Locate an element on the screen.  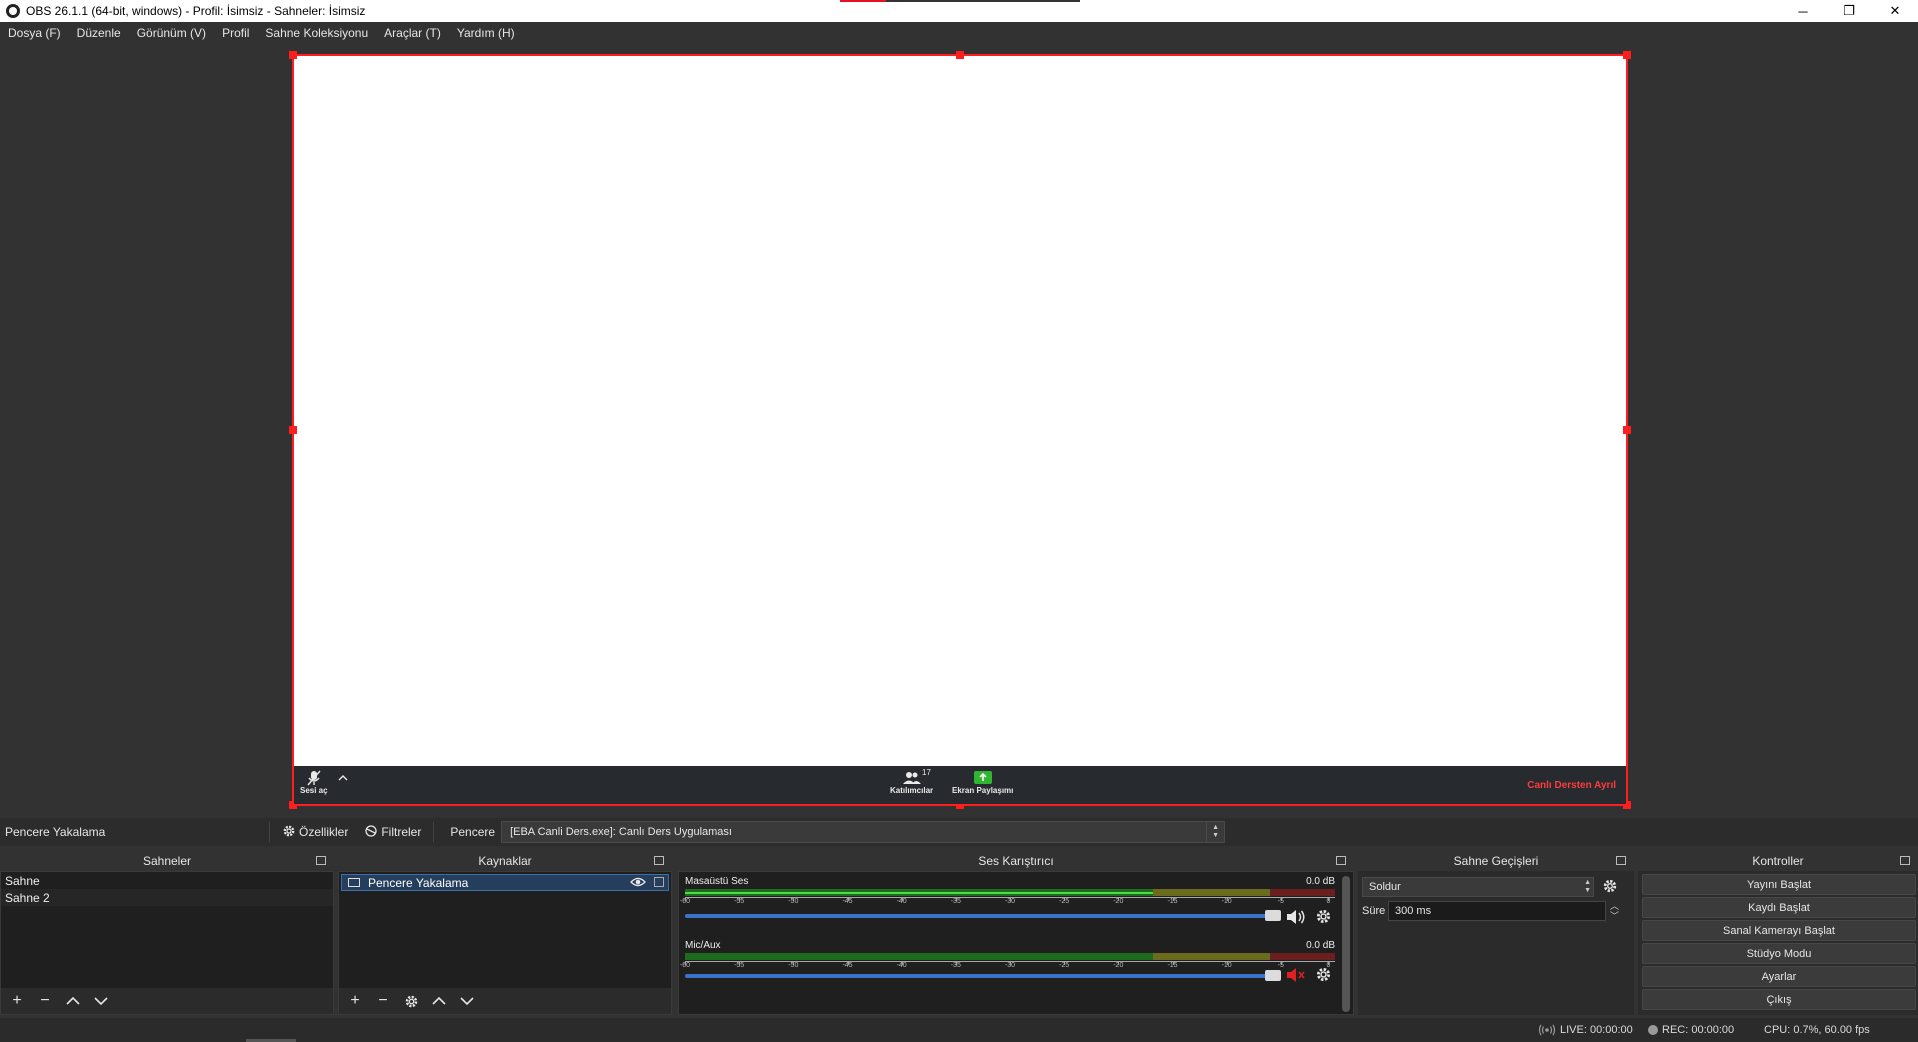
restore-button: ❐ is located at coordinates (1849, 11).